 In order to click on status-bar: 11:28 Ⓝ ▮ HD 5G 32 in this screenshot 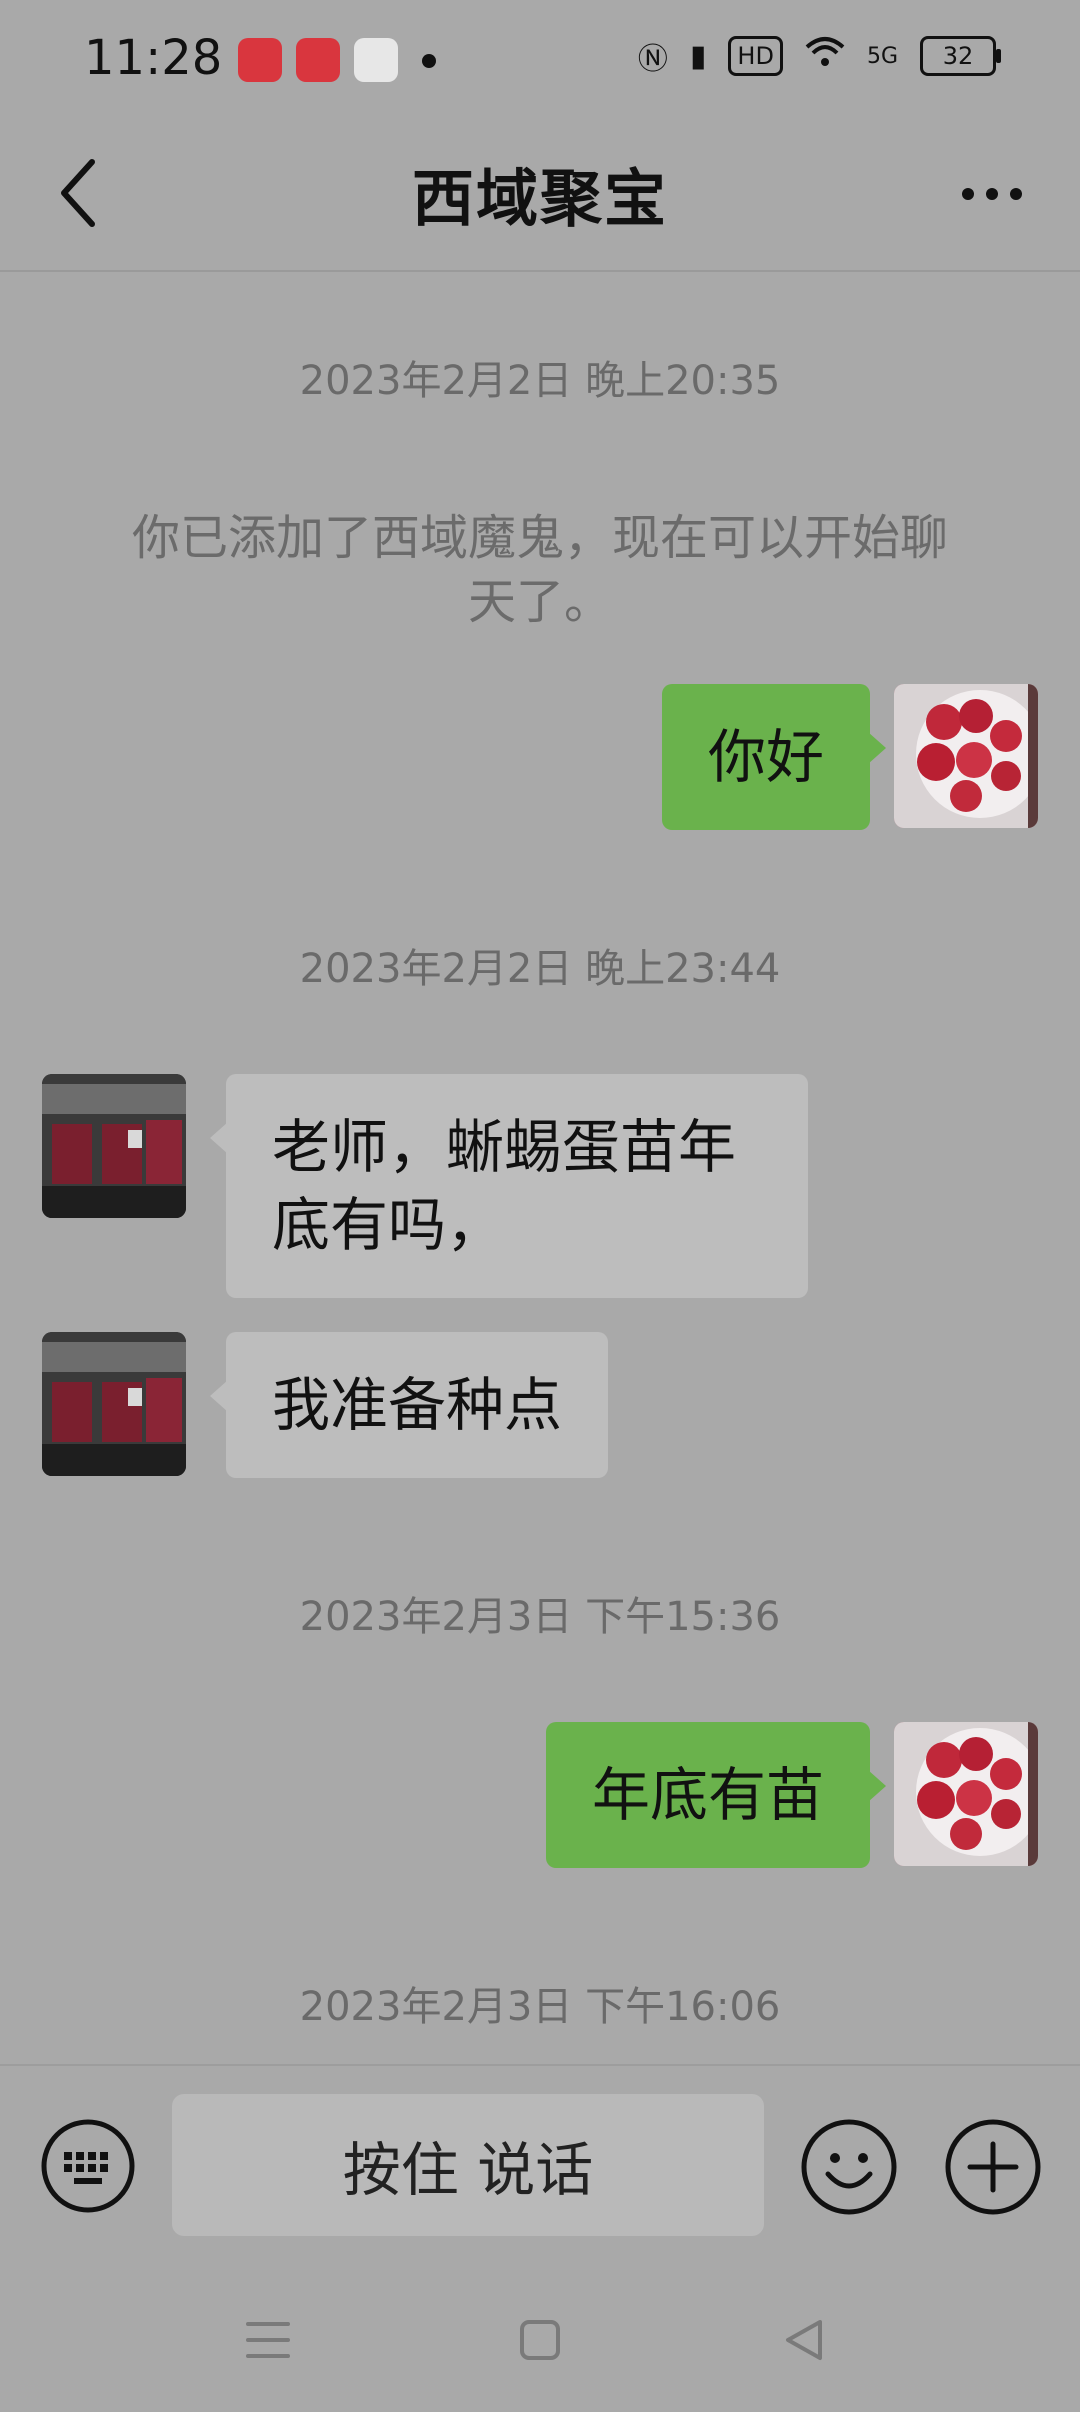, I will do `click(540, 60)`.